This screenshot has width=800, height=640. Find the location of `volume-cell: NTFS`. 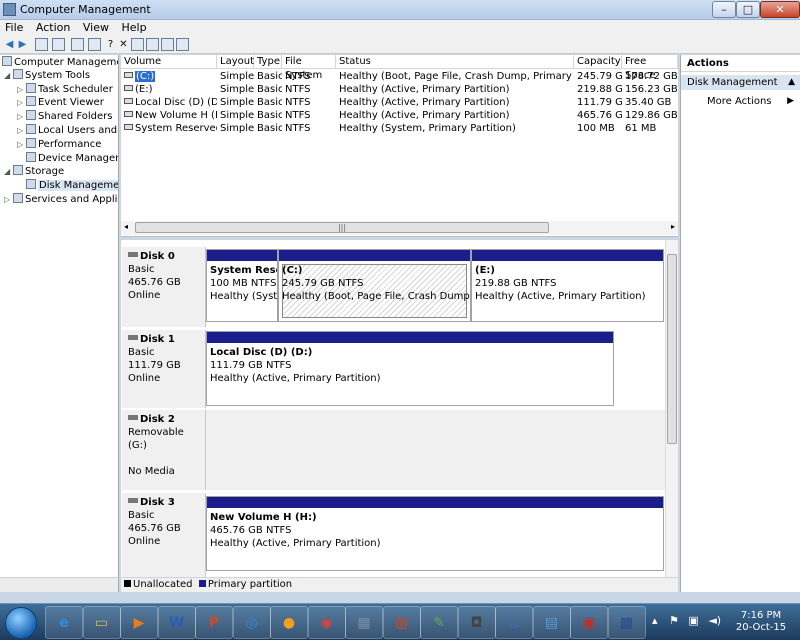

volume-cell: NTFS is located at coordinates (298, 89).